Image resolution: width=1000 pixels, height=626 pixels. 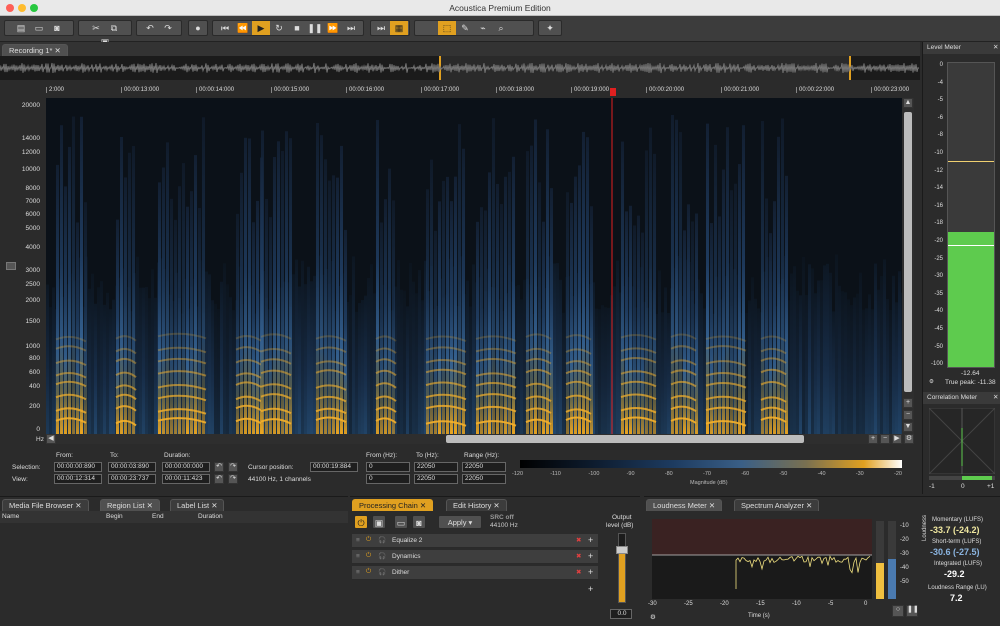 I want to click on minimize-window-button, so click(x=22, y=8).